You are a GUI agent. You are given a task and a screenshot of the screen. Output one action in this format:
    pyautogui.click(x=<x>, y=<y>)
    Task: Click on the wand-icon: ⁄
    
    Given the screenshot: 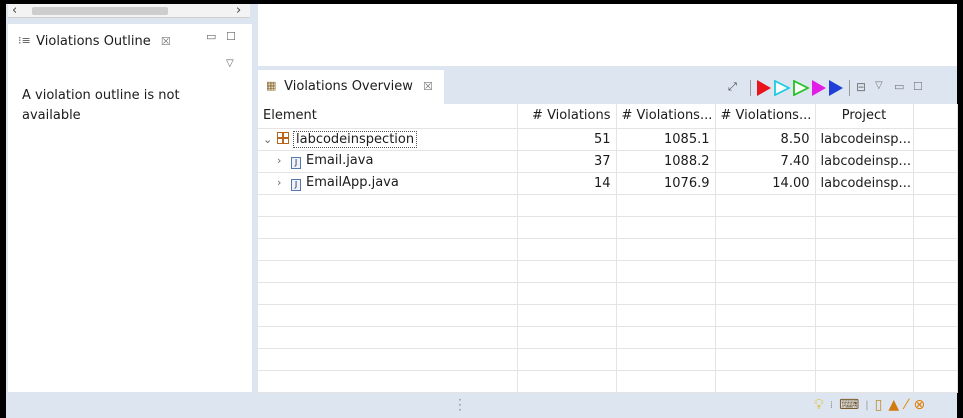 What is the action you would take?
    pyautogui.click(x=906, y=405)
    